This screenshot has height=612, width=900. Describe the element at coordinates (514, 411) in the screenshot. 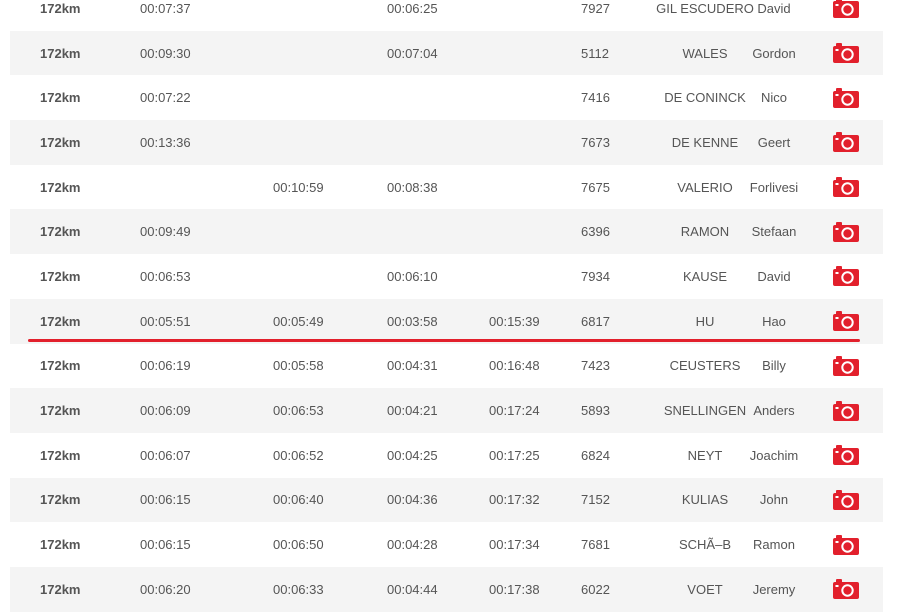

I see `split-time-4-cell: 00:17:24` at that location.